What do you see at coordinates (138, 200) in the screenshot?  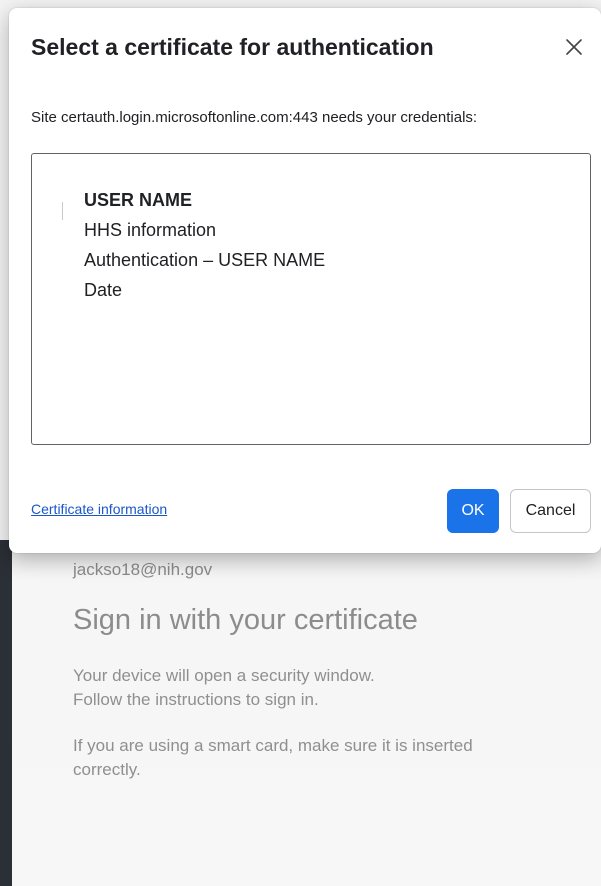 I see `certificate-name: USER NAME` at bounding box center [138, 200].